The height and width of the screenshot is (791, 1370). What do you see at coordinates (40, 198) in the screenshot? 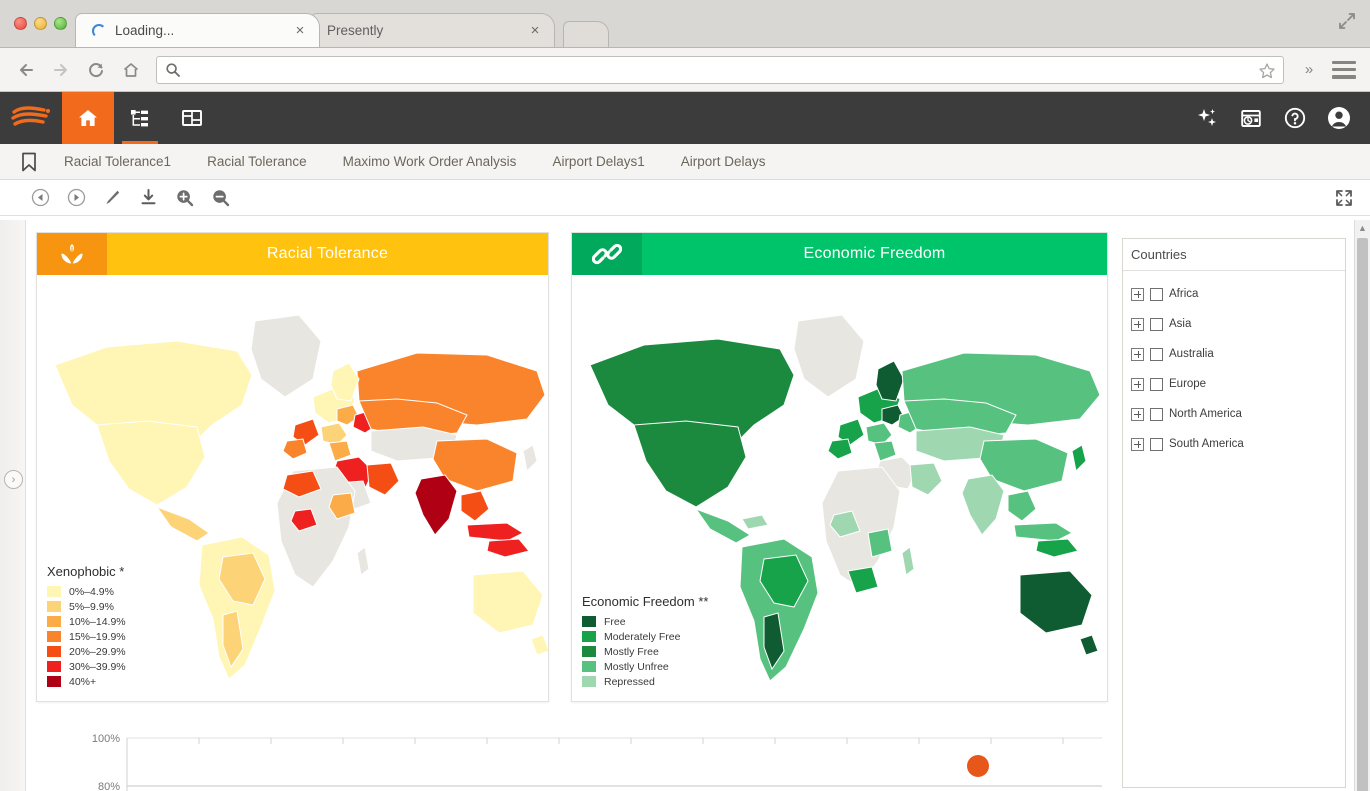
I see `step-back-icon` at bounding box center [40, 198].